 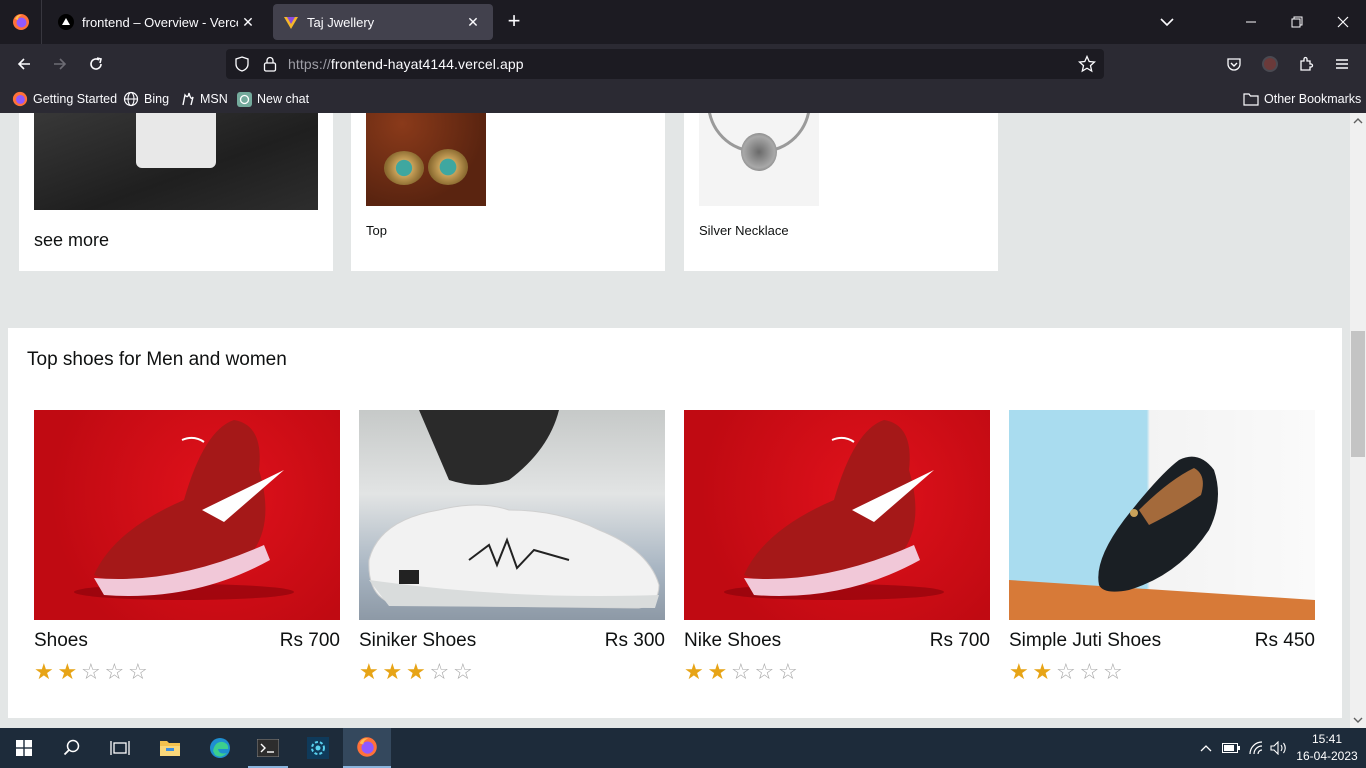 I want to click on search-button, so click(x=72, y=748).